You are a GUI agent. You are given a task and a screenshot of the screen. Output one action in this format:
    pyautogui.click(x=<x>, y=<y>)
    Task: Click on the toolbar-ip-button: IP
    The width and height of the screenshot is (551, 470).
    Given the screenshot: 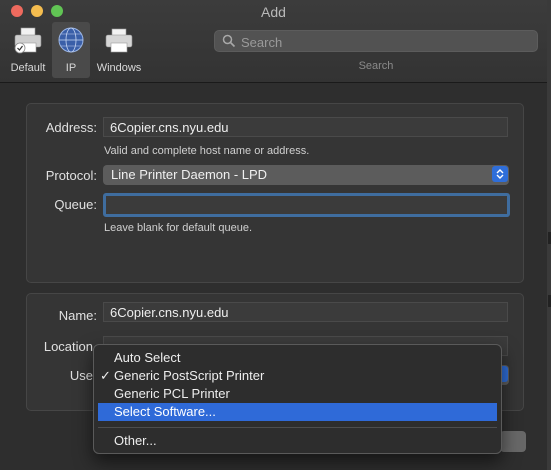 What is the action you would take?
    pyautogui.click(x=71, y=50)
    